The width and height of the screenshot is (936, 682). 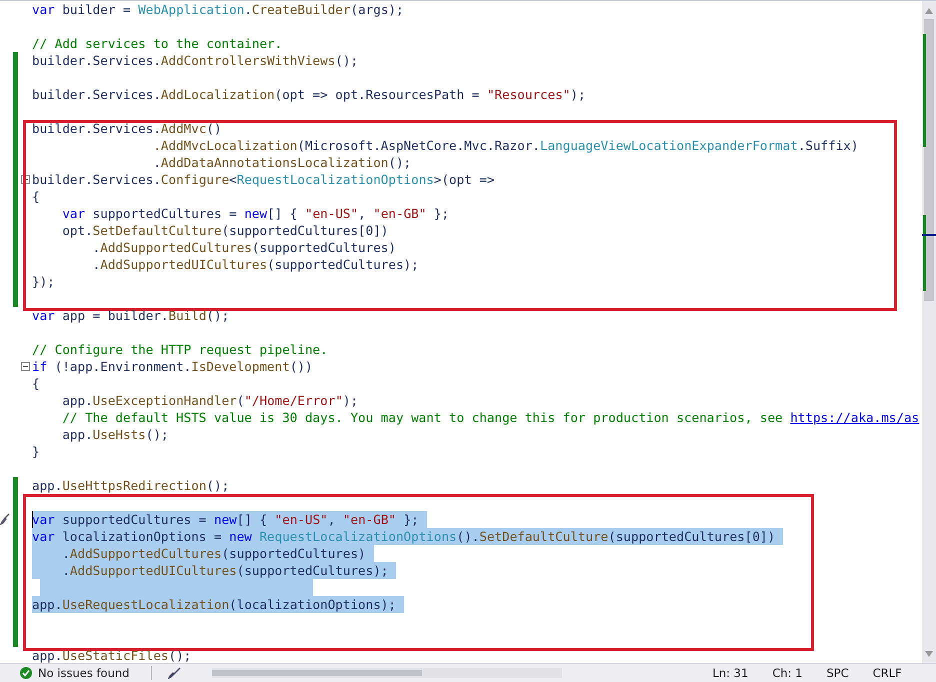 What do you see at coordinates (180, 349) in the screenshot?
I see `code-line: // Configure the HTTP request pipeline.` at bounding box center [180, 349].